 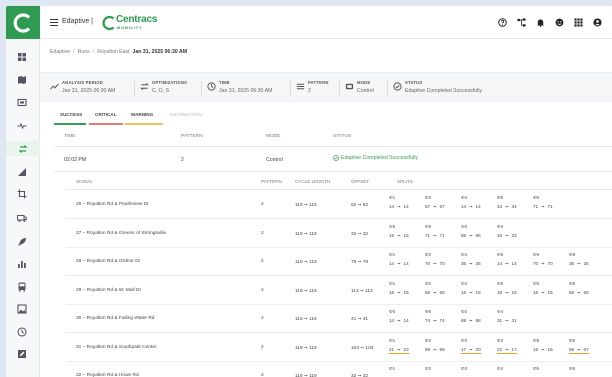 What do you see at coordinates (407, 349) in the screenshot?
I see `split-phase: Φ1 21 ➞ 23` at bounding box center [407, 349].